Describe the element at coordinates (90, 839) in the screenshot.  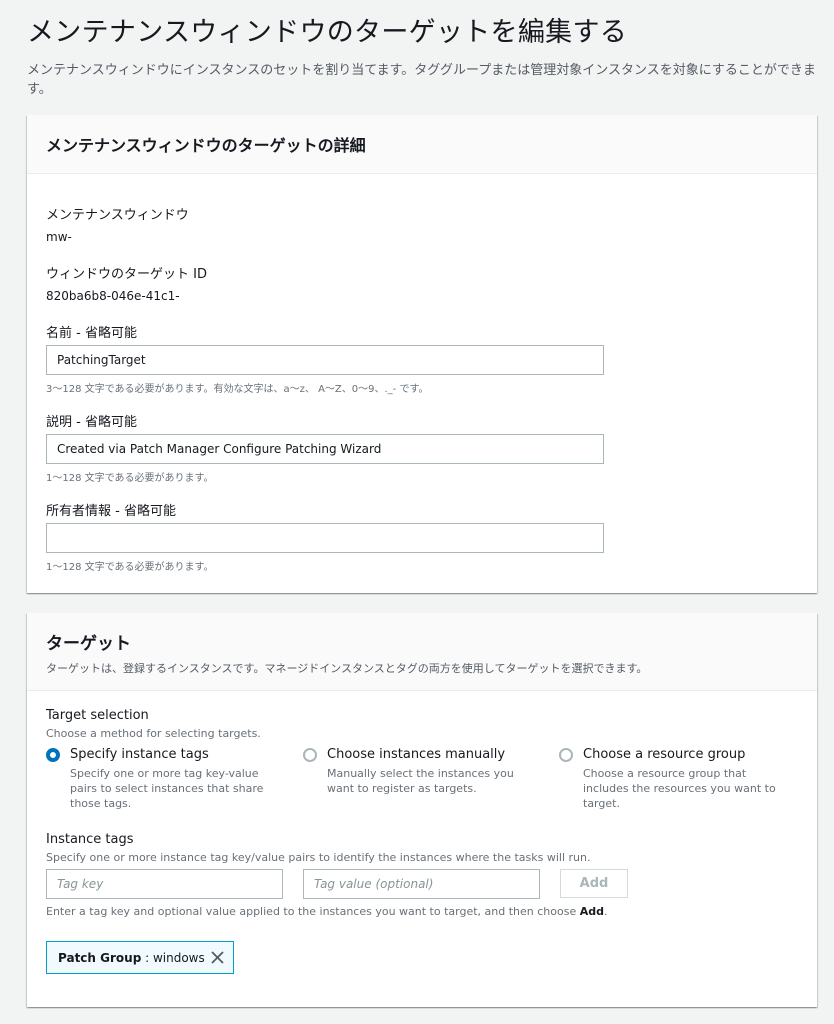
I see `instance-tags-label: Instance tags` at that location.